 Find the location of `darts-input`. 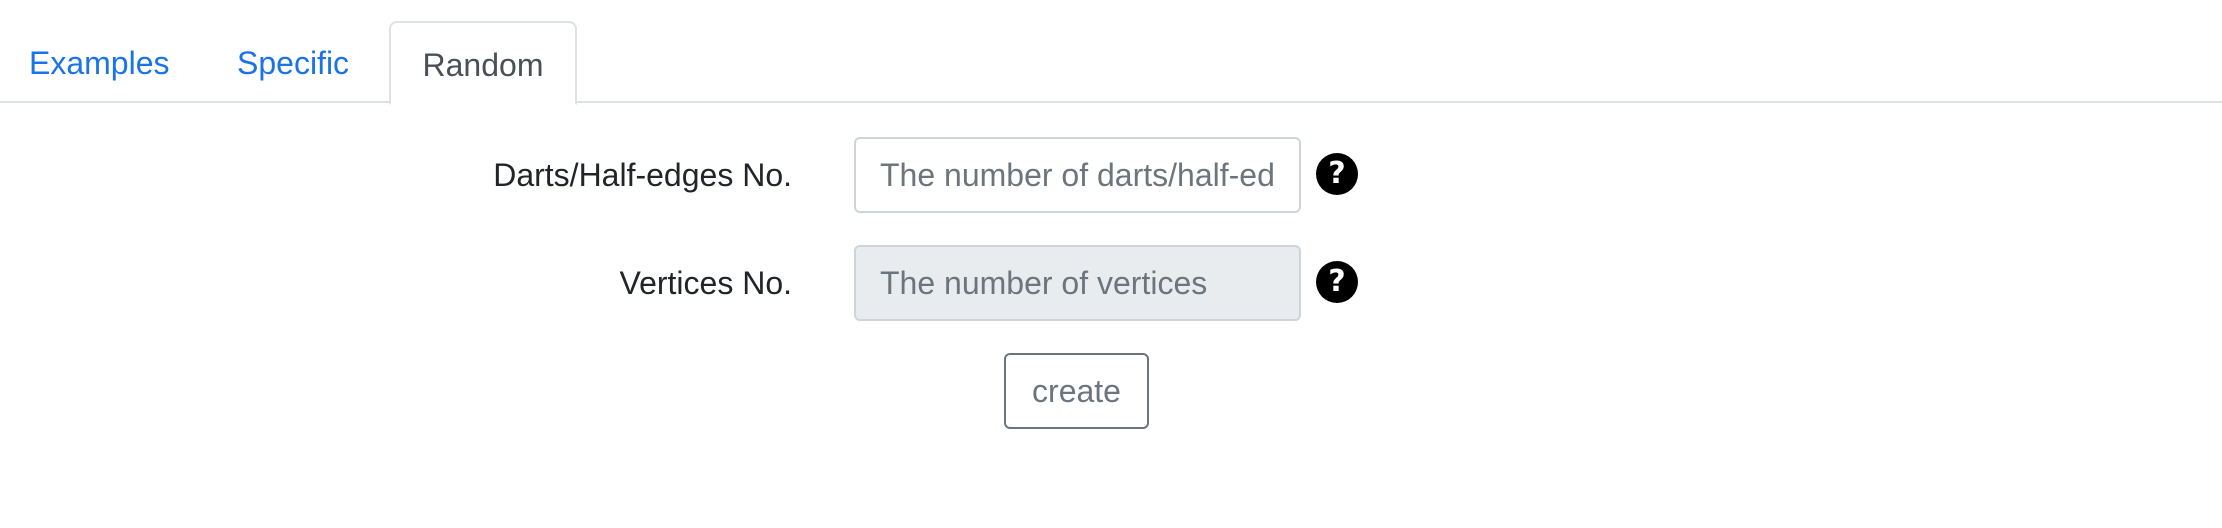

darts-input is located at coordinates (1077, 175).